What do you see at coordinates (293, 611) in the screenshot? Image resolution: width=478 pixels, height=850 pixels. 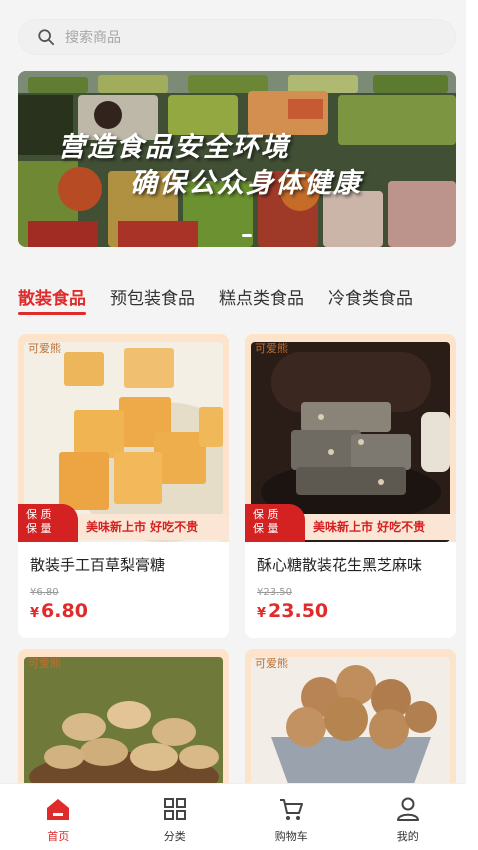 I see `sale-price: ¥23.50` at bounding box center [293, 611].